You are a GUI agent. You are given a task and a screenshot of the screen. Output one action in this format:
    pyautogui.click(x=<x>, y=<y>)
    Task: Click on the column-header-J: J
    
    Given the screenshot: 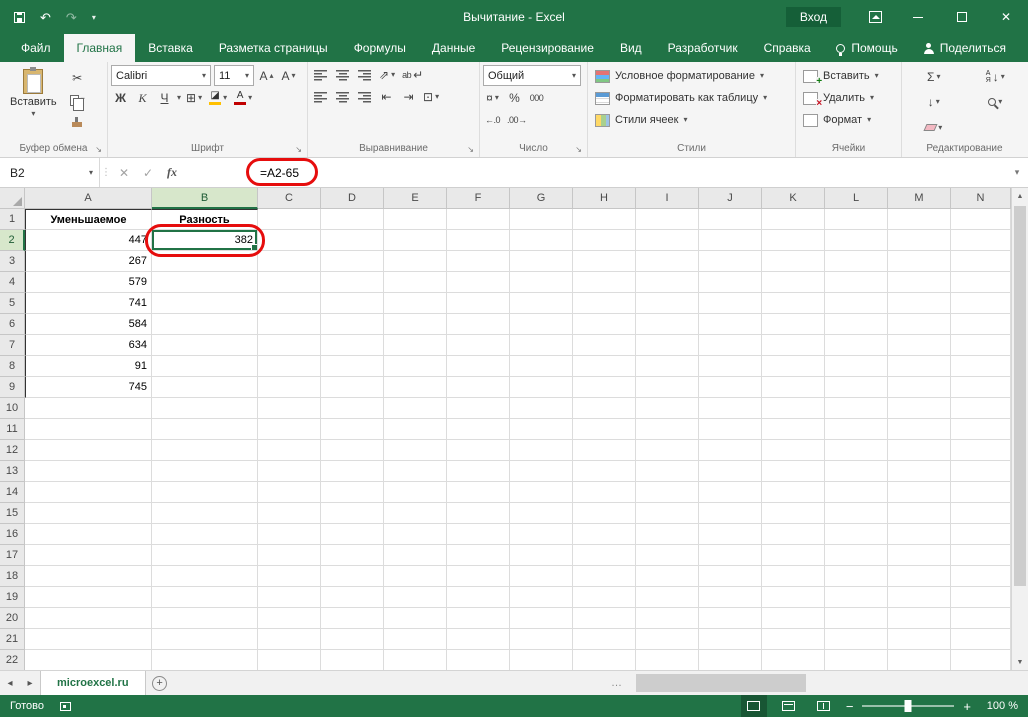 What is the action you would take?
    pyautogui.click(x=730, y=198)
    